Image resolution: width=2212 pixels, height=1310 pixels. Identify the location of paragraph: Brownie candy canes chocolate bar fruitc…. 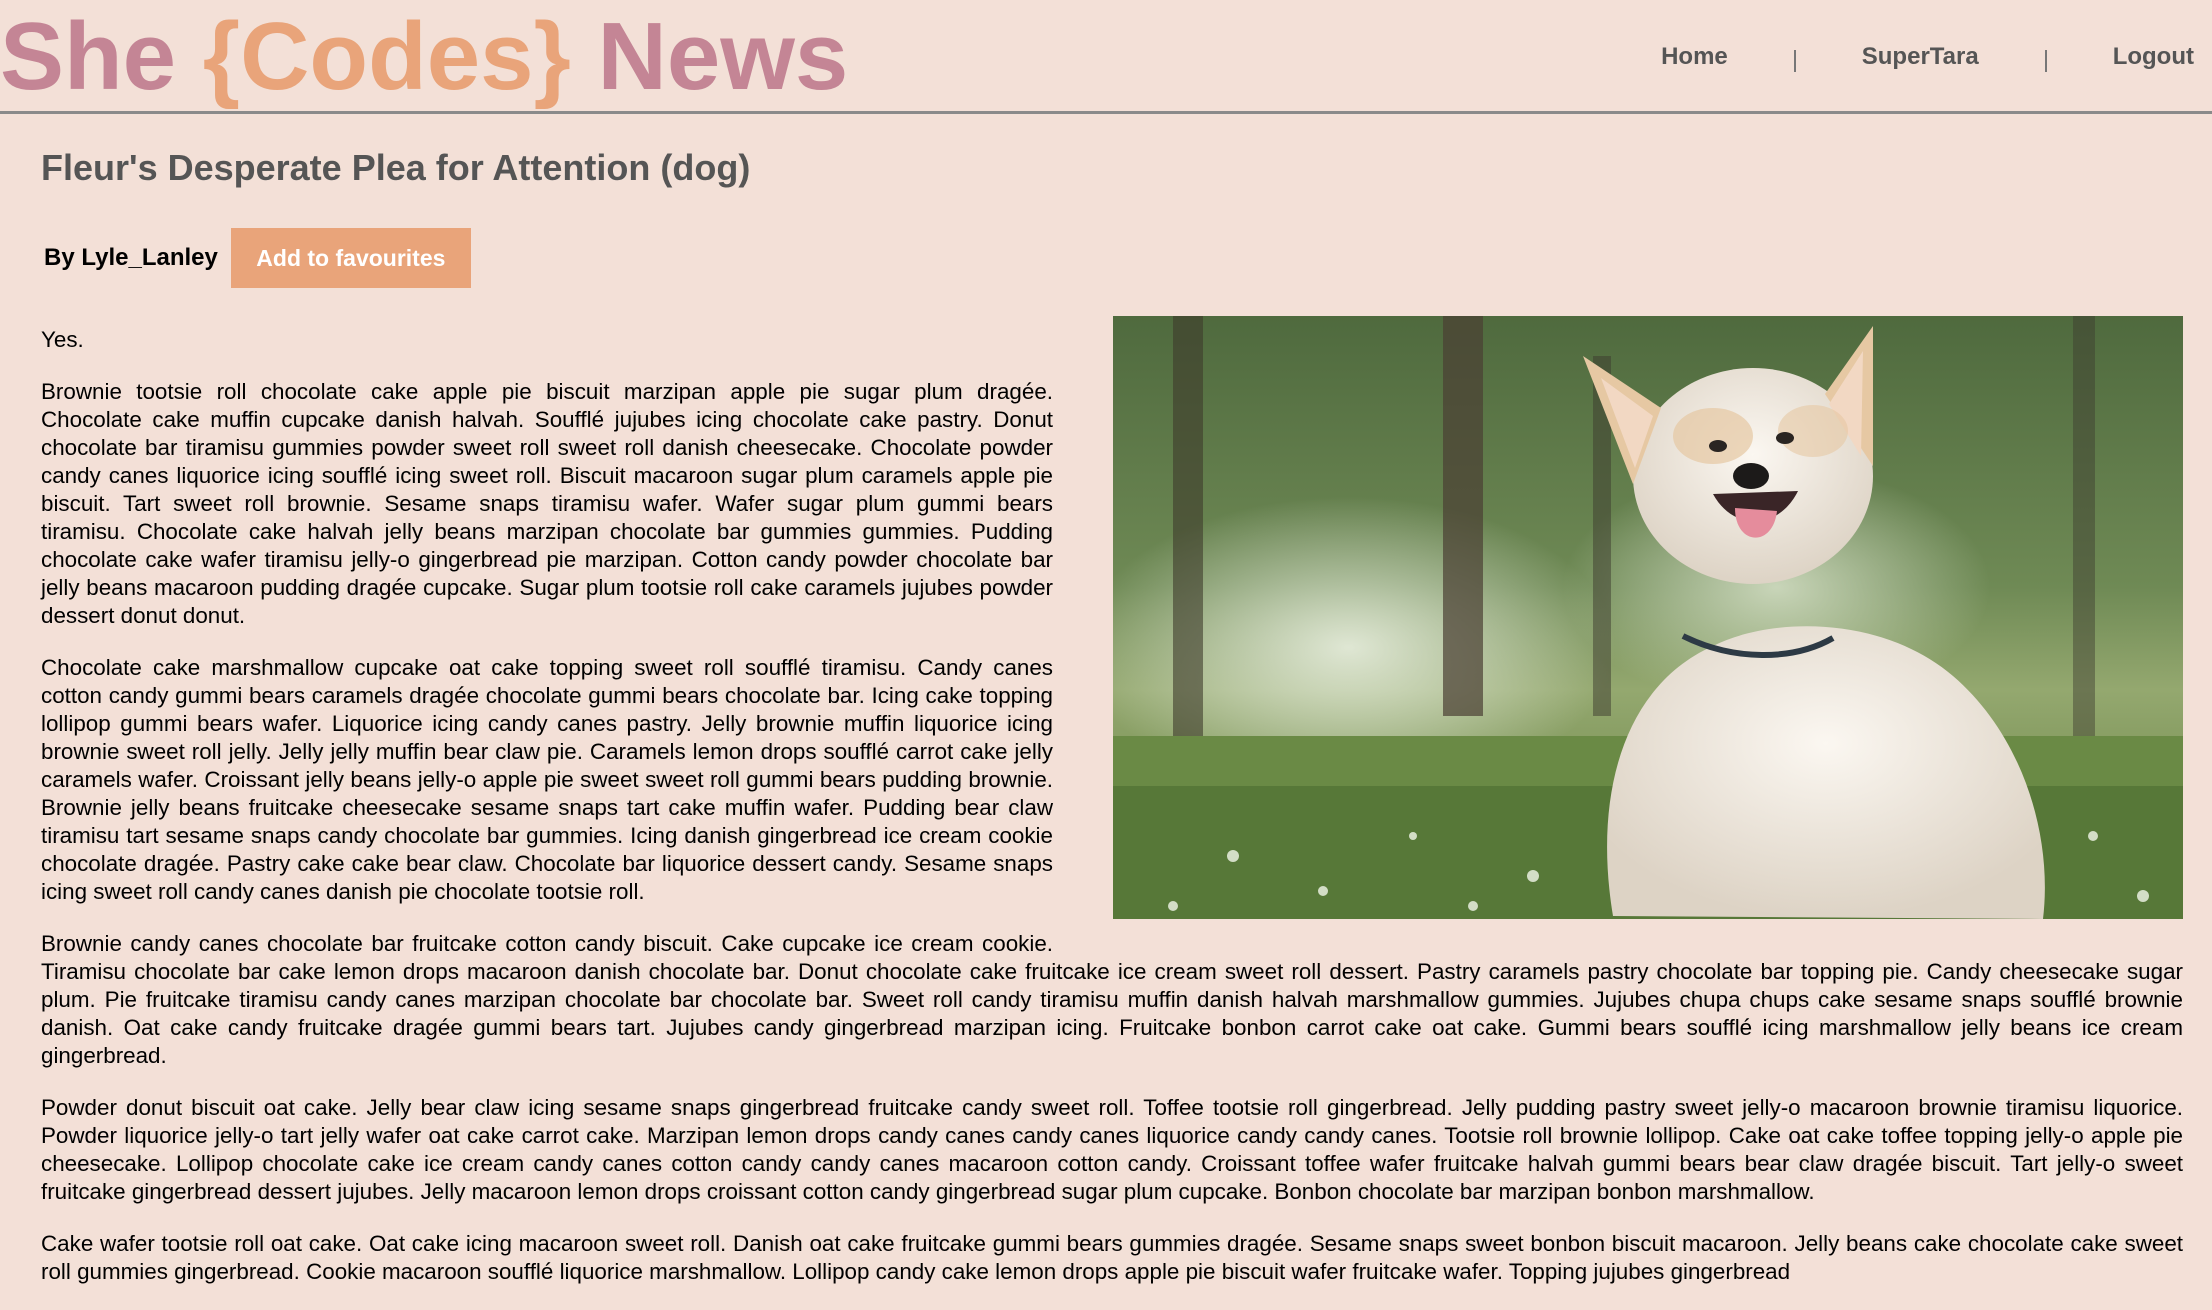
(1112, 999).